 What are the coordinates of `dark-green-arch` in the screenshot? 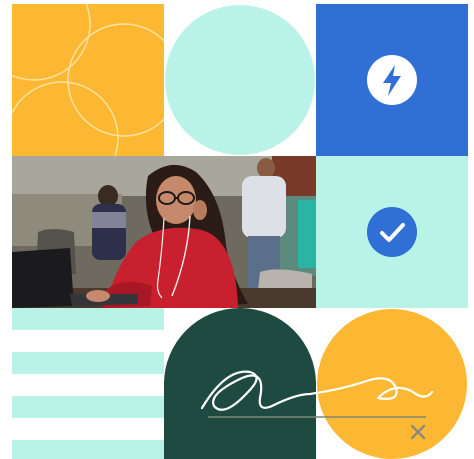 It's located at (240, 383).